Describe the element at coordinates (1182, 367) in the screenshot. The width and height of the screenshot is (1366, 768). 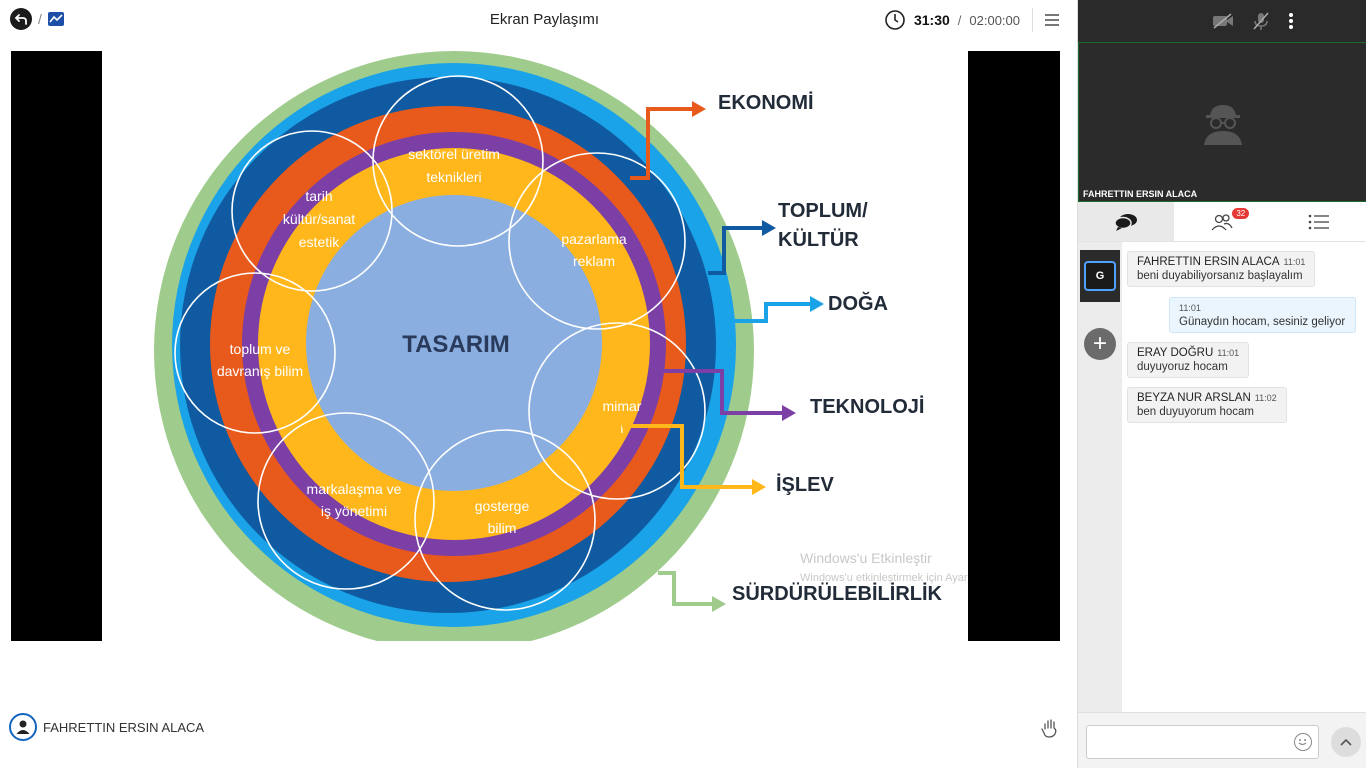
I see `message-text: duyuyoruz hocam` at that location.